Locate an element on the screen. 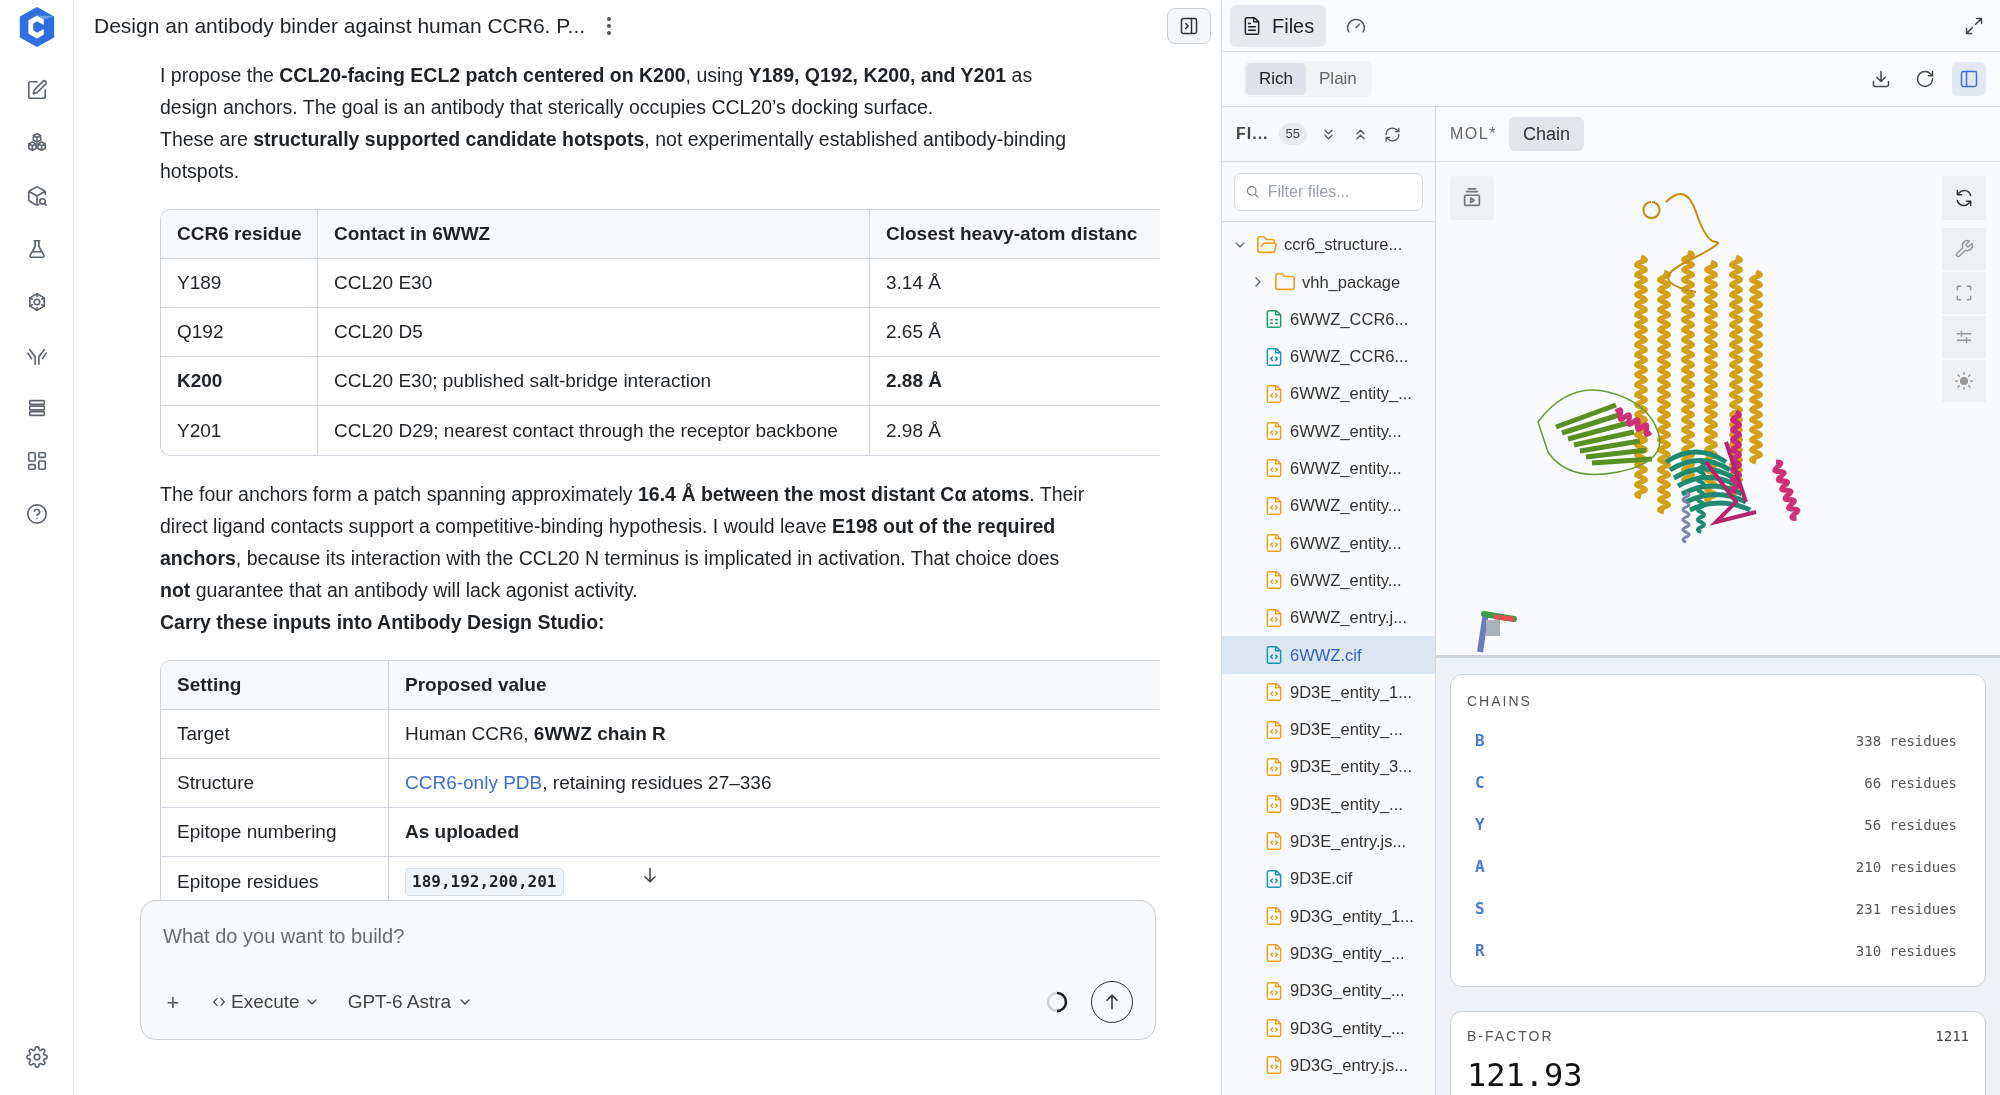 The width and height of the screenshot is (2000, 1095). paragraph: The four anchors form a patch spanning approximately 16.4 Å between the most distant Cα atoms. Their direct ligand contacts support a competitive-binding hypothesis. I would leave E198 out of the required anchors, because its interaction with the CCL20 N terminus is implicated in activation. That choice does not guarantee that an antibody will lack agonist activity. is located at coordinates (623, 542).